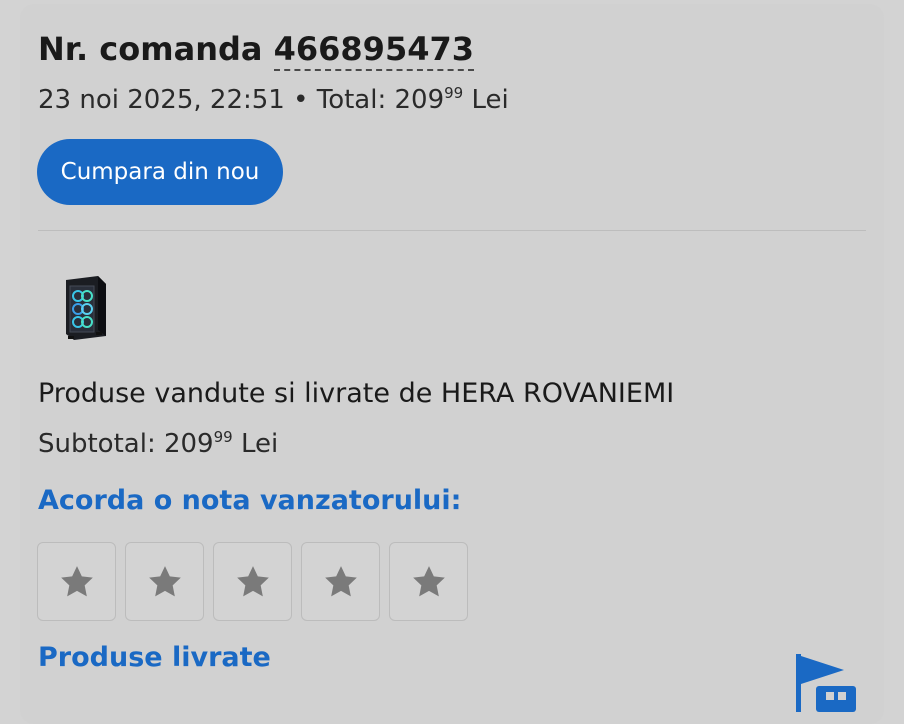  Describe the element at coordinates (373, 50) in the screenshot. I see `order-number: 466895473` at that location.